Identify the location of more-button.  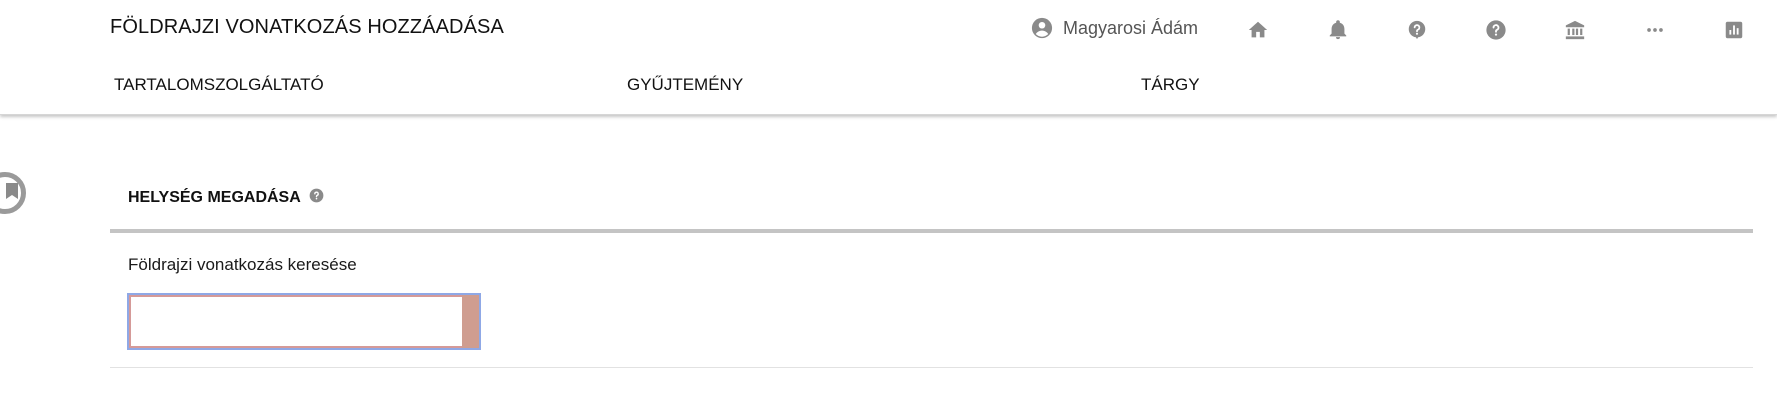
(1655, 30).